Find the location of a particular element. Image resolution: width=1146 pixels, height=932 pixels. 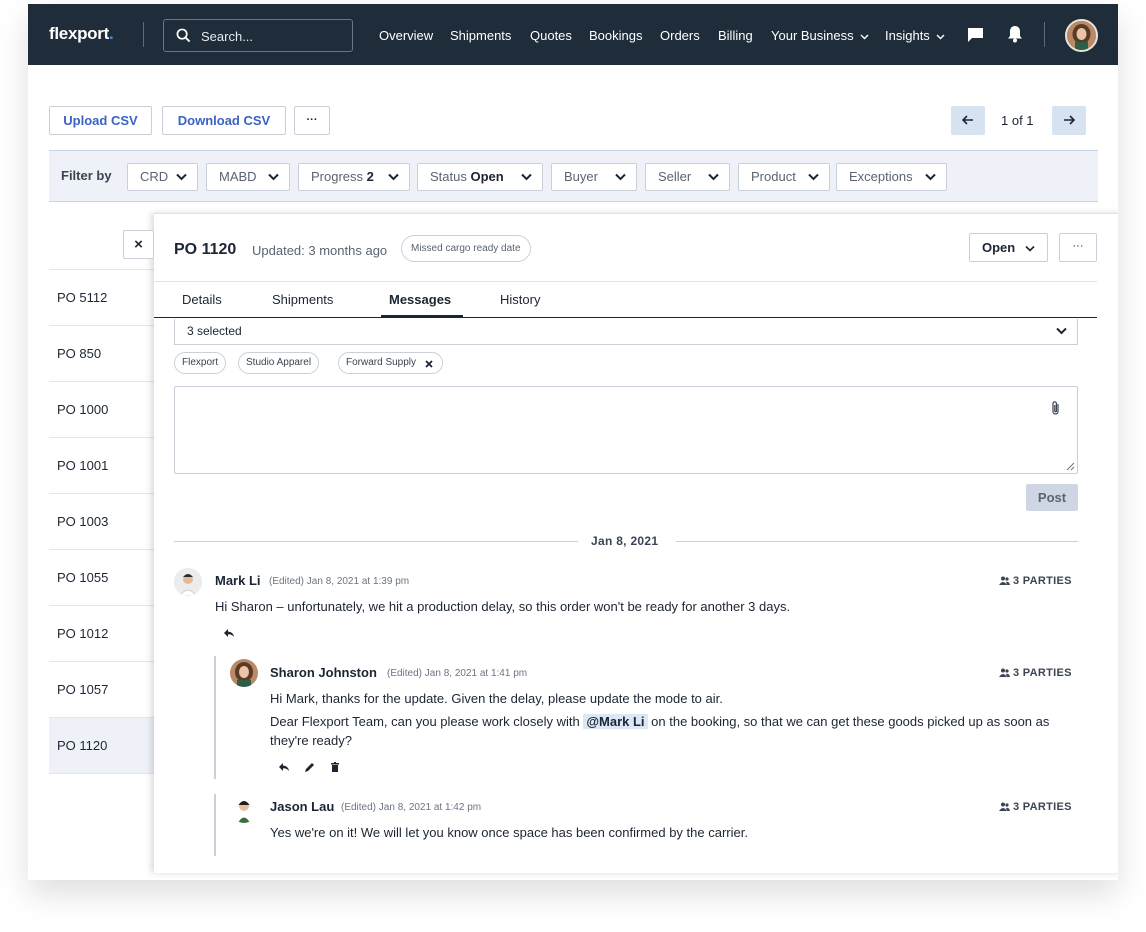

nav-link-insights: Insights is located at coordinates (915, 35).